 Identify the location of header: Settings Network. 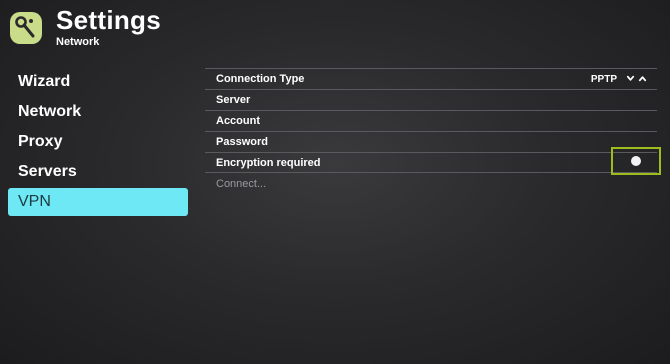
(84, 27).